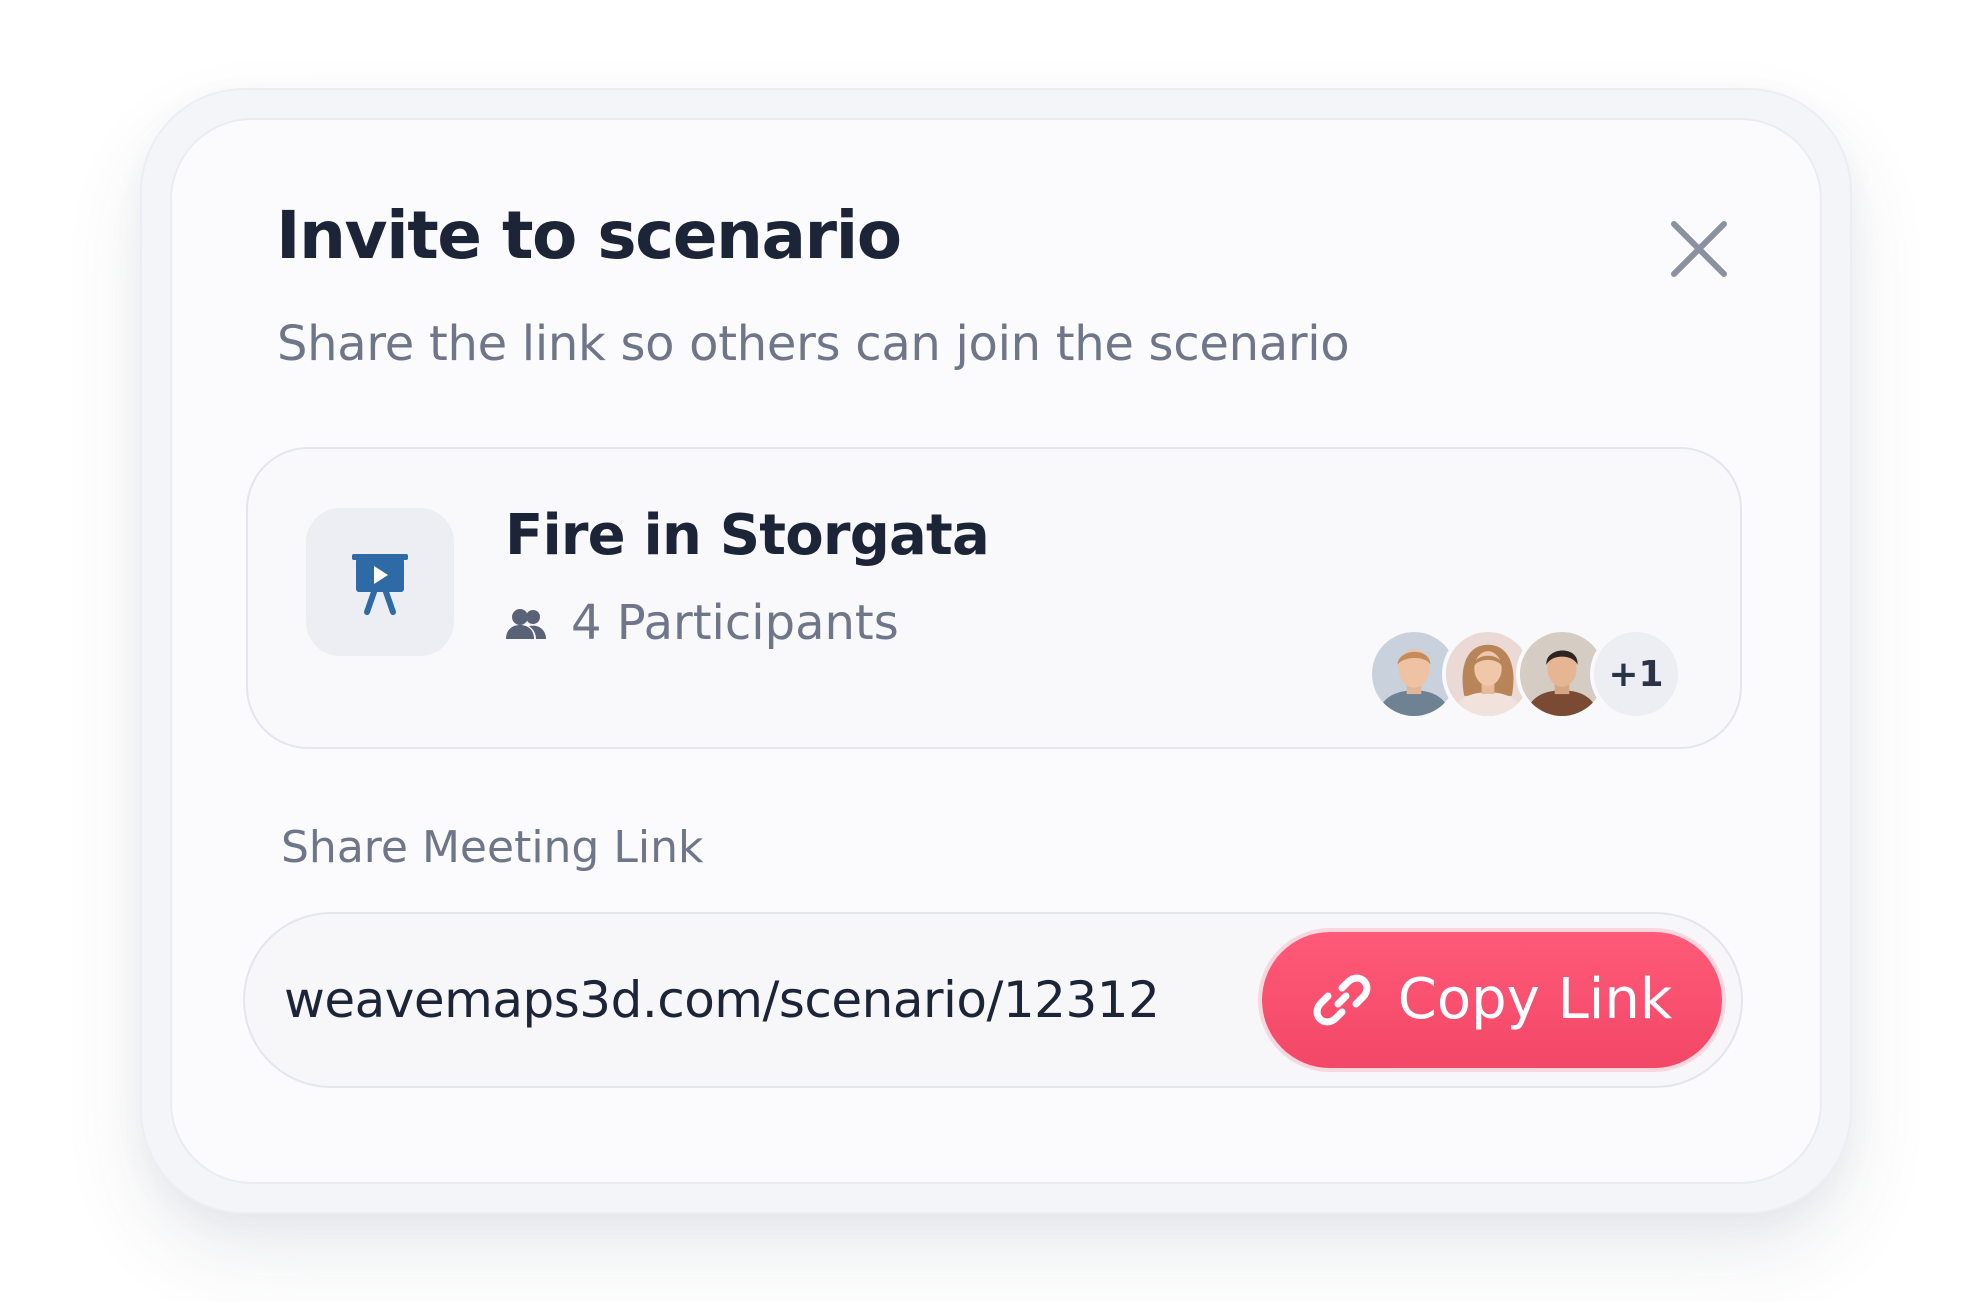 The image size is (1986, 1302). I want to click on close-button, so click(1699, 249).